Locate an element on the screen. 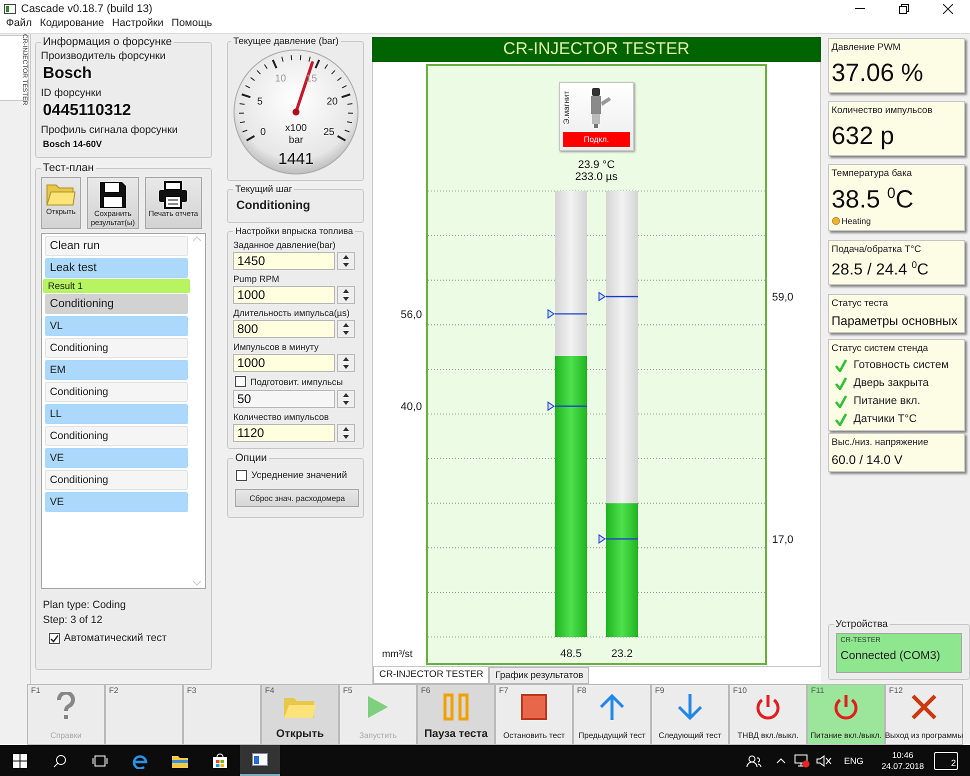 This screenshot has width=970, height=776. number-field: 1450 is located at coordinates (284, 261).